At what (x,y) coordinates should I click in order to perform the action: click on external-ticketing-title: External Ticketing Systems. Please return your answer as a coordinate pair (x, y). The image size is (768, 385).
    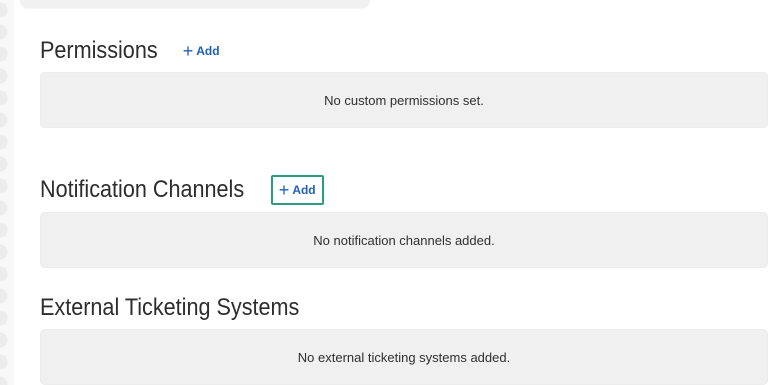
    Looking at the image, I should click on (170, 307).